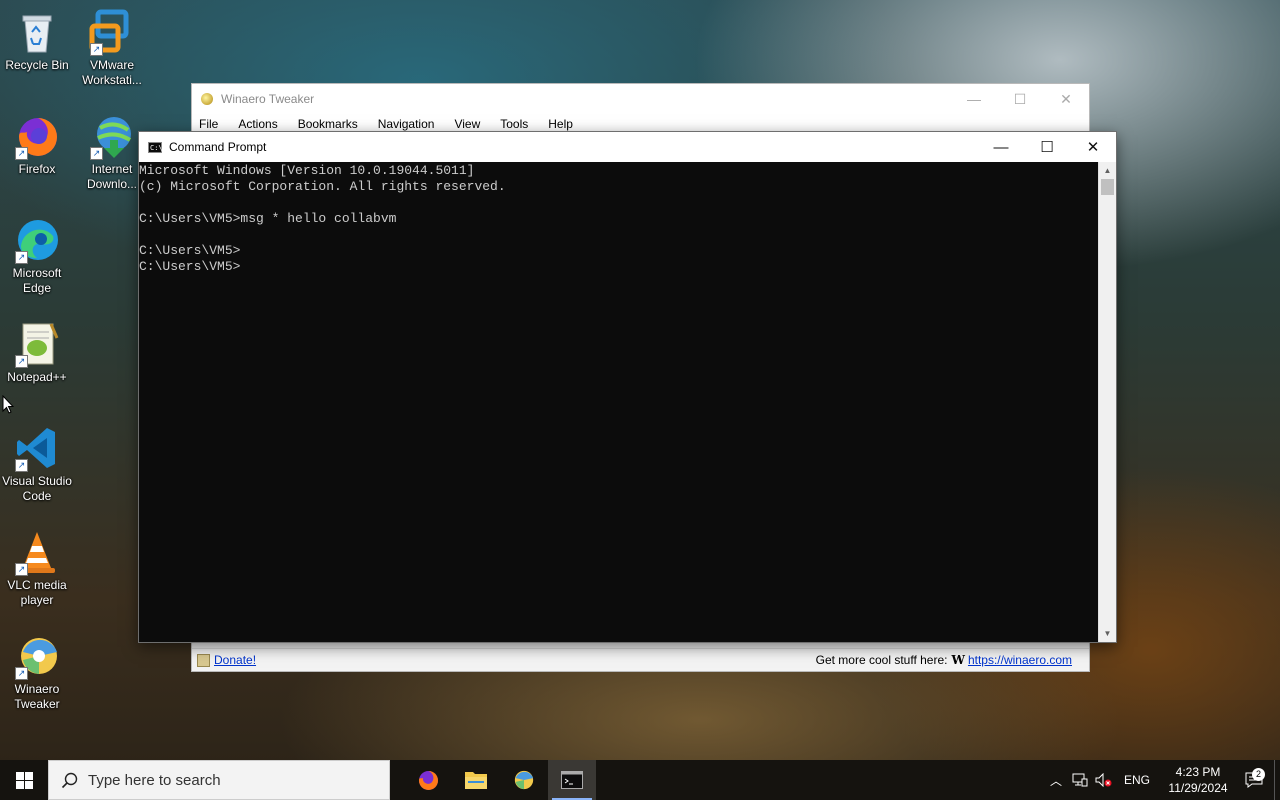  I want to click on taskbar-command-prompt, so click(572, 780).